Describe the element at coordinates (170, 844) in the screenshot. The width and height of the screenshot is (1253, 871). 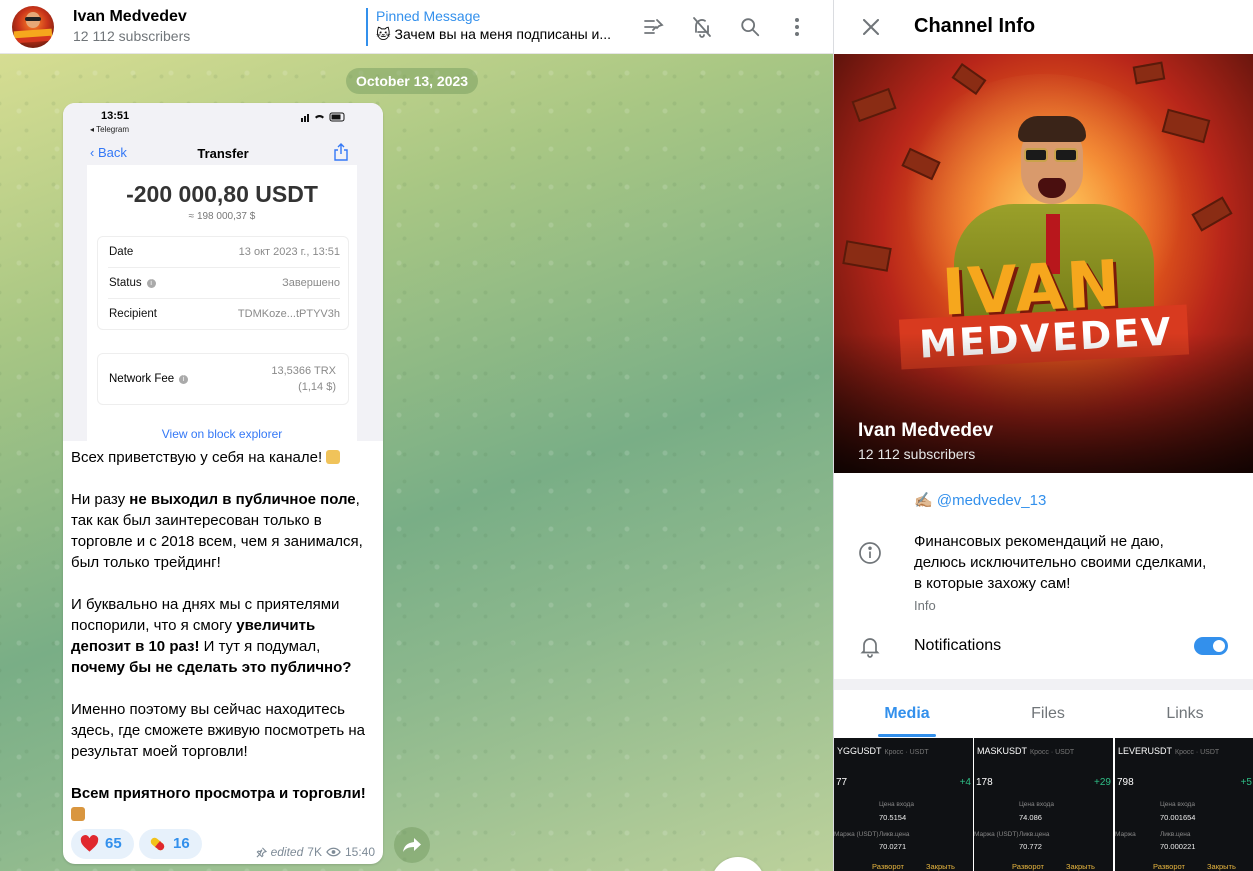
I see `reaction-pill: 16` at that location.